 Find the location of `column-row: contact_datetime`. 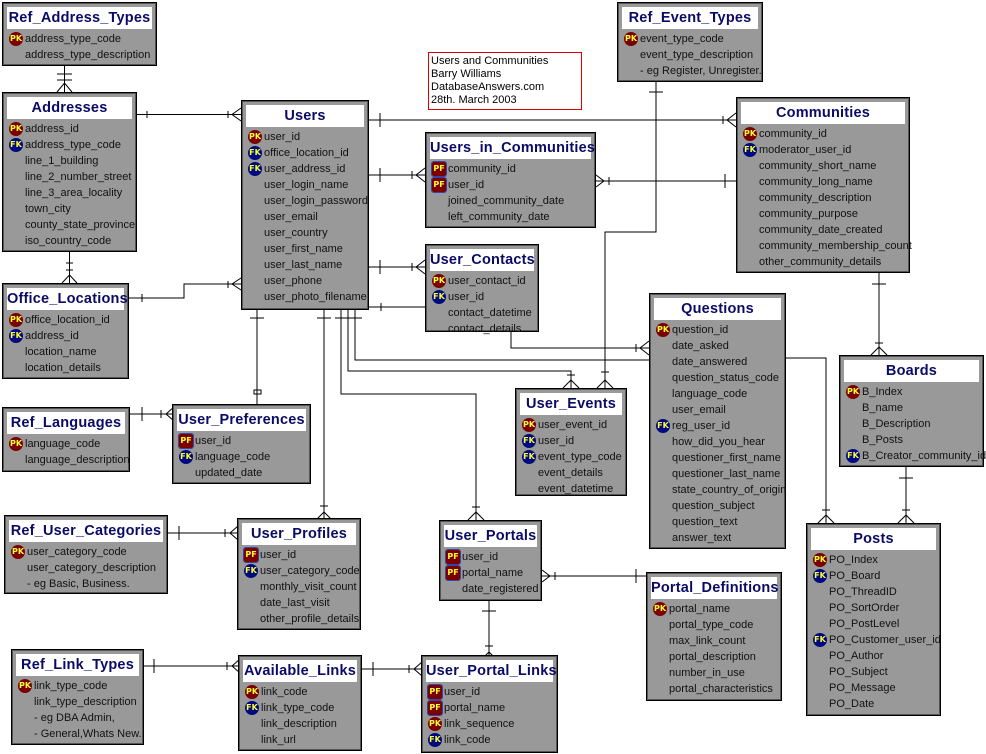

column-row: contact_datetime is located at coordinates (482, 313).